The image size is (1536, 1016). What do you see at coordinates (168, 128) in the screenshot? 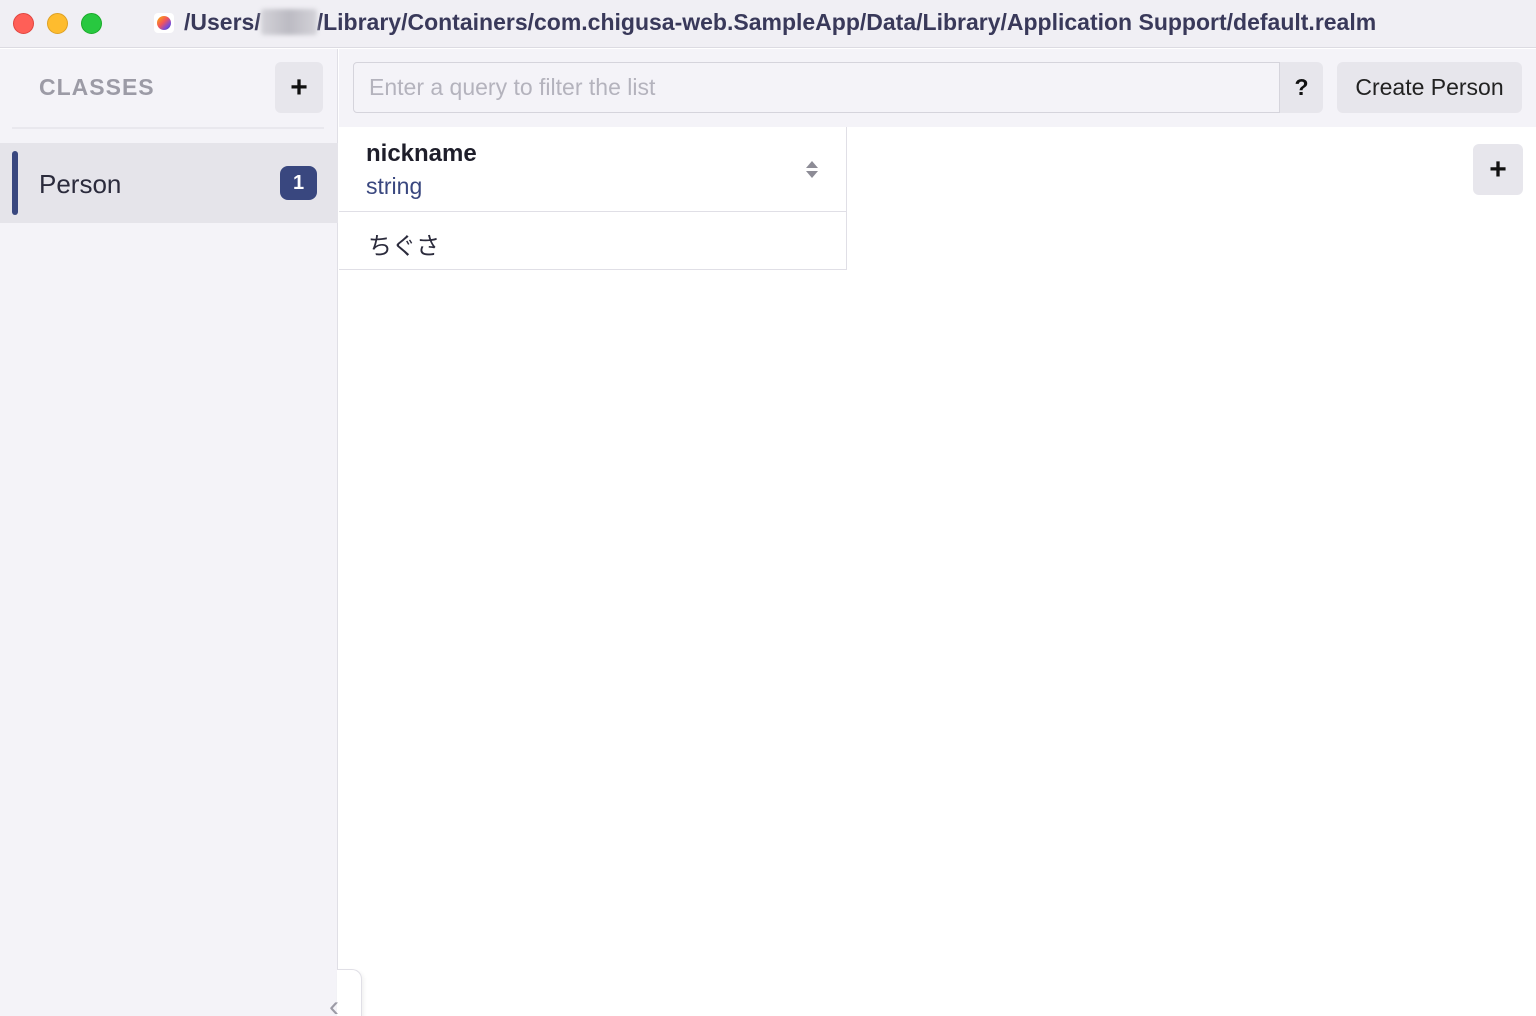
I see `sidebar-divider` at bounding box center [168, 128].